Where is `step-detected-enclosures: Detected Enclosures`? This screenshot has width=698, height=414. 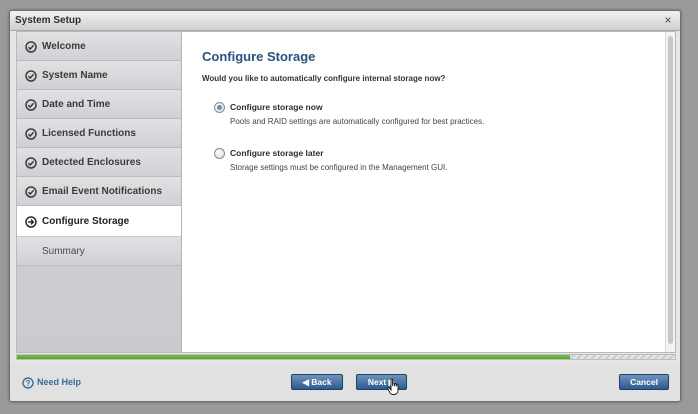 step-detected-enclosures: Detected Enclosures is located at coordinates (99, 162).